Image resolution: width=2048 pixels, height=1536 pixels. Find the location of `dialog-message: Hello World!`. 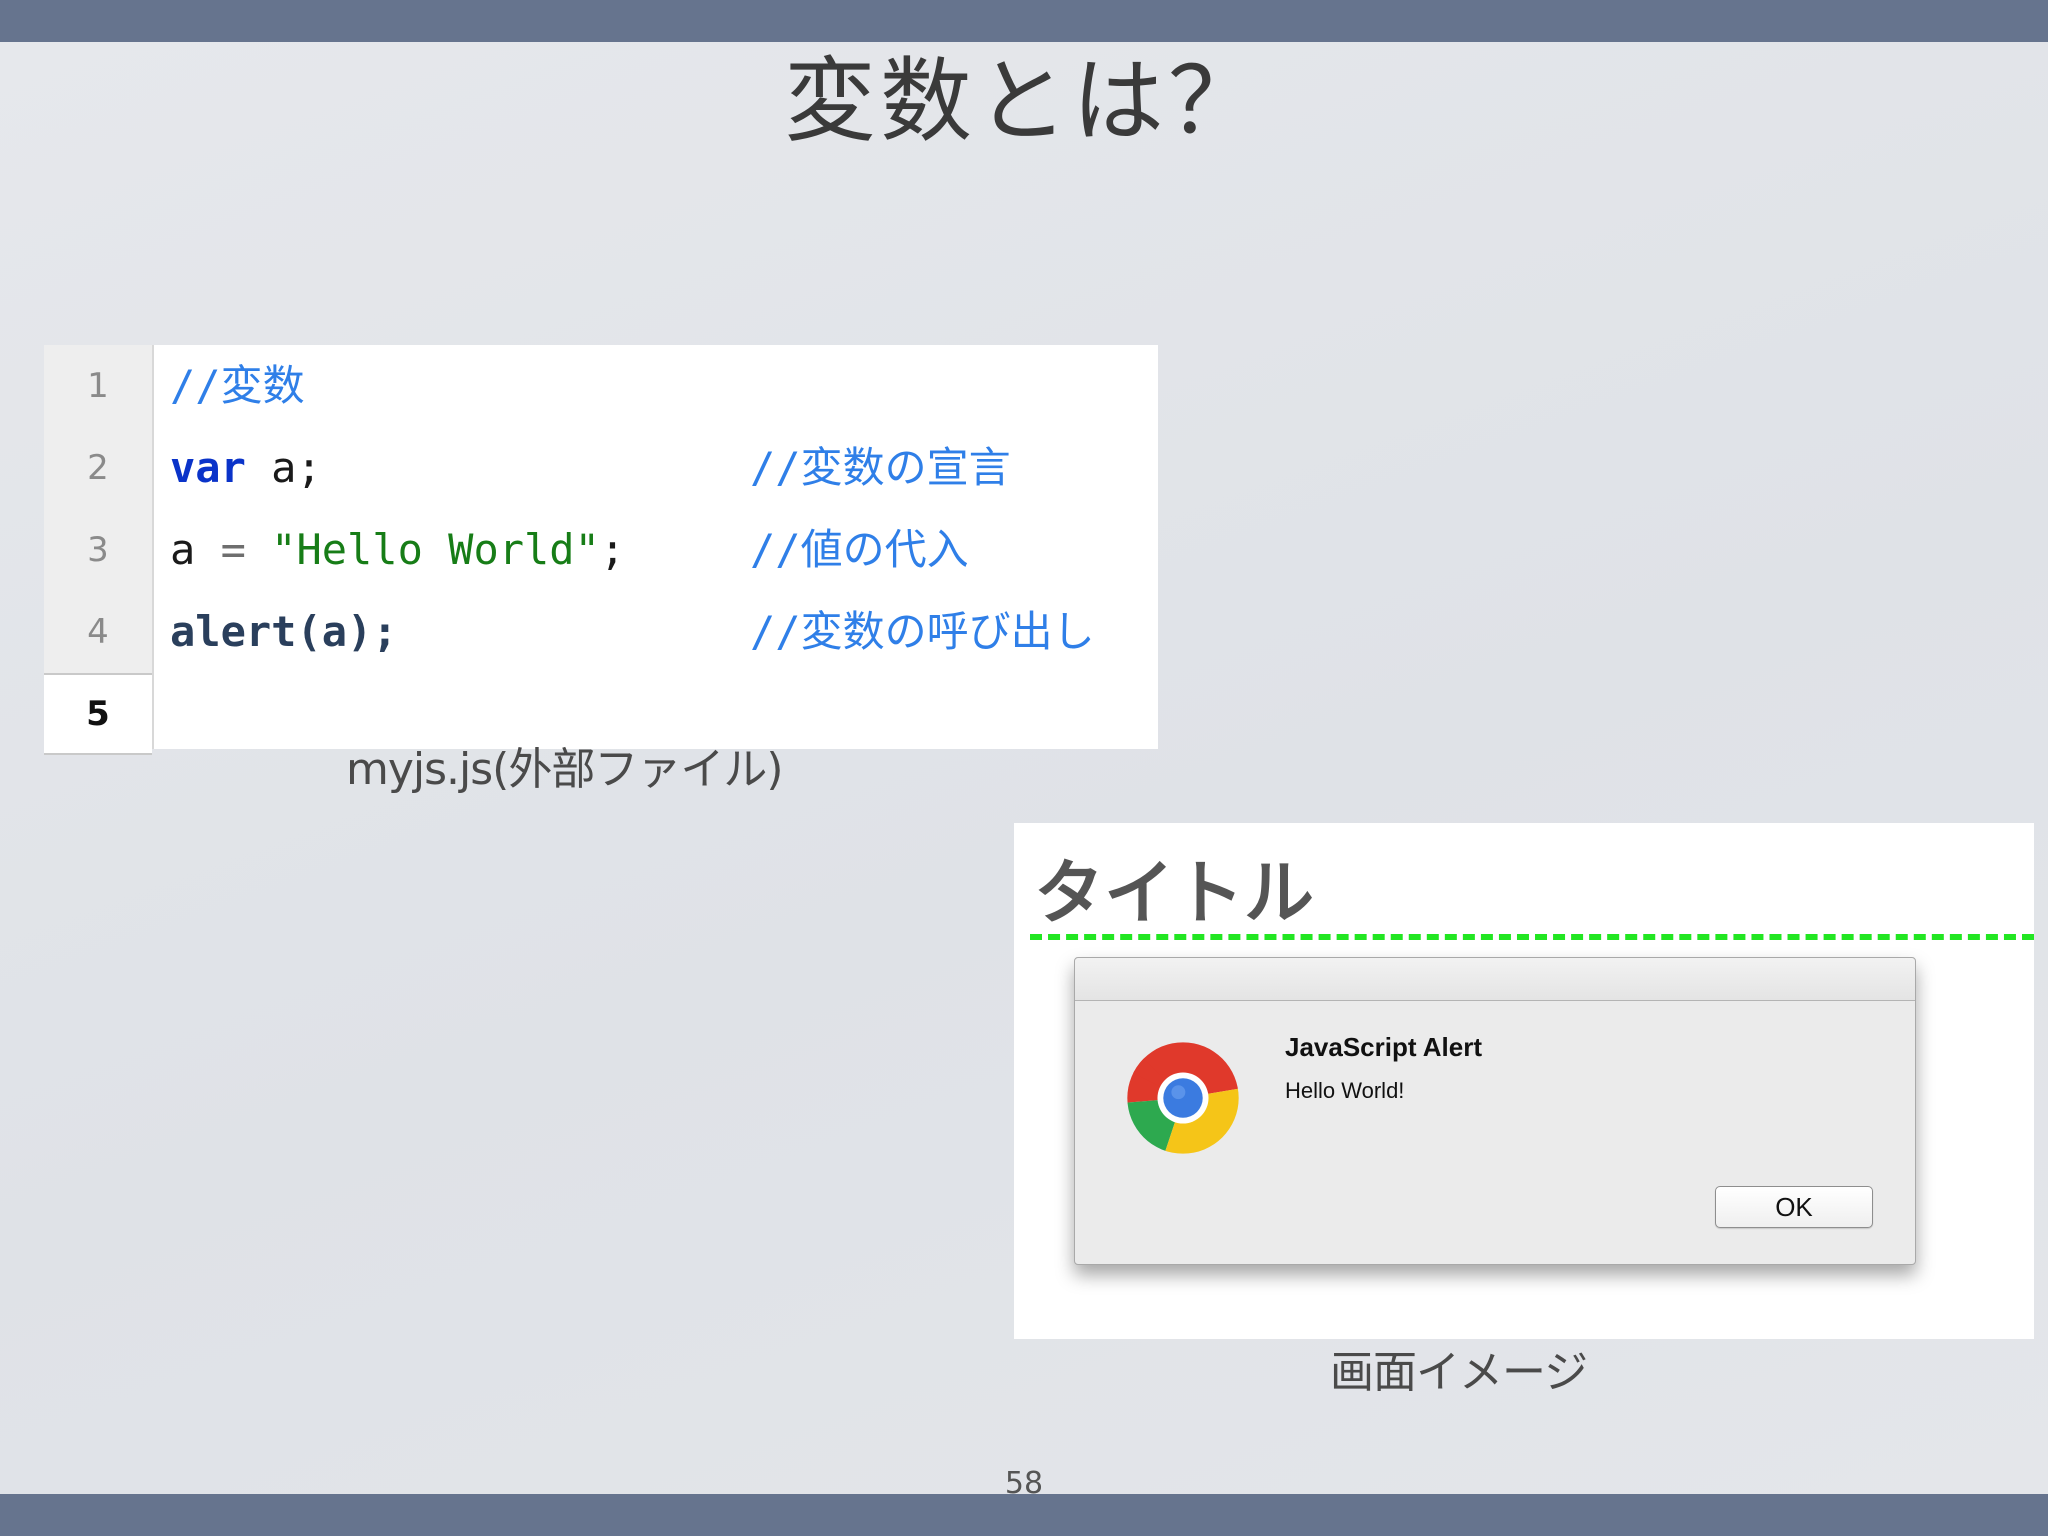

dialog-message: Hello World! is located at coordinates (1345, 1090).